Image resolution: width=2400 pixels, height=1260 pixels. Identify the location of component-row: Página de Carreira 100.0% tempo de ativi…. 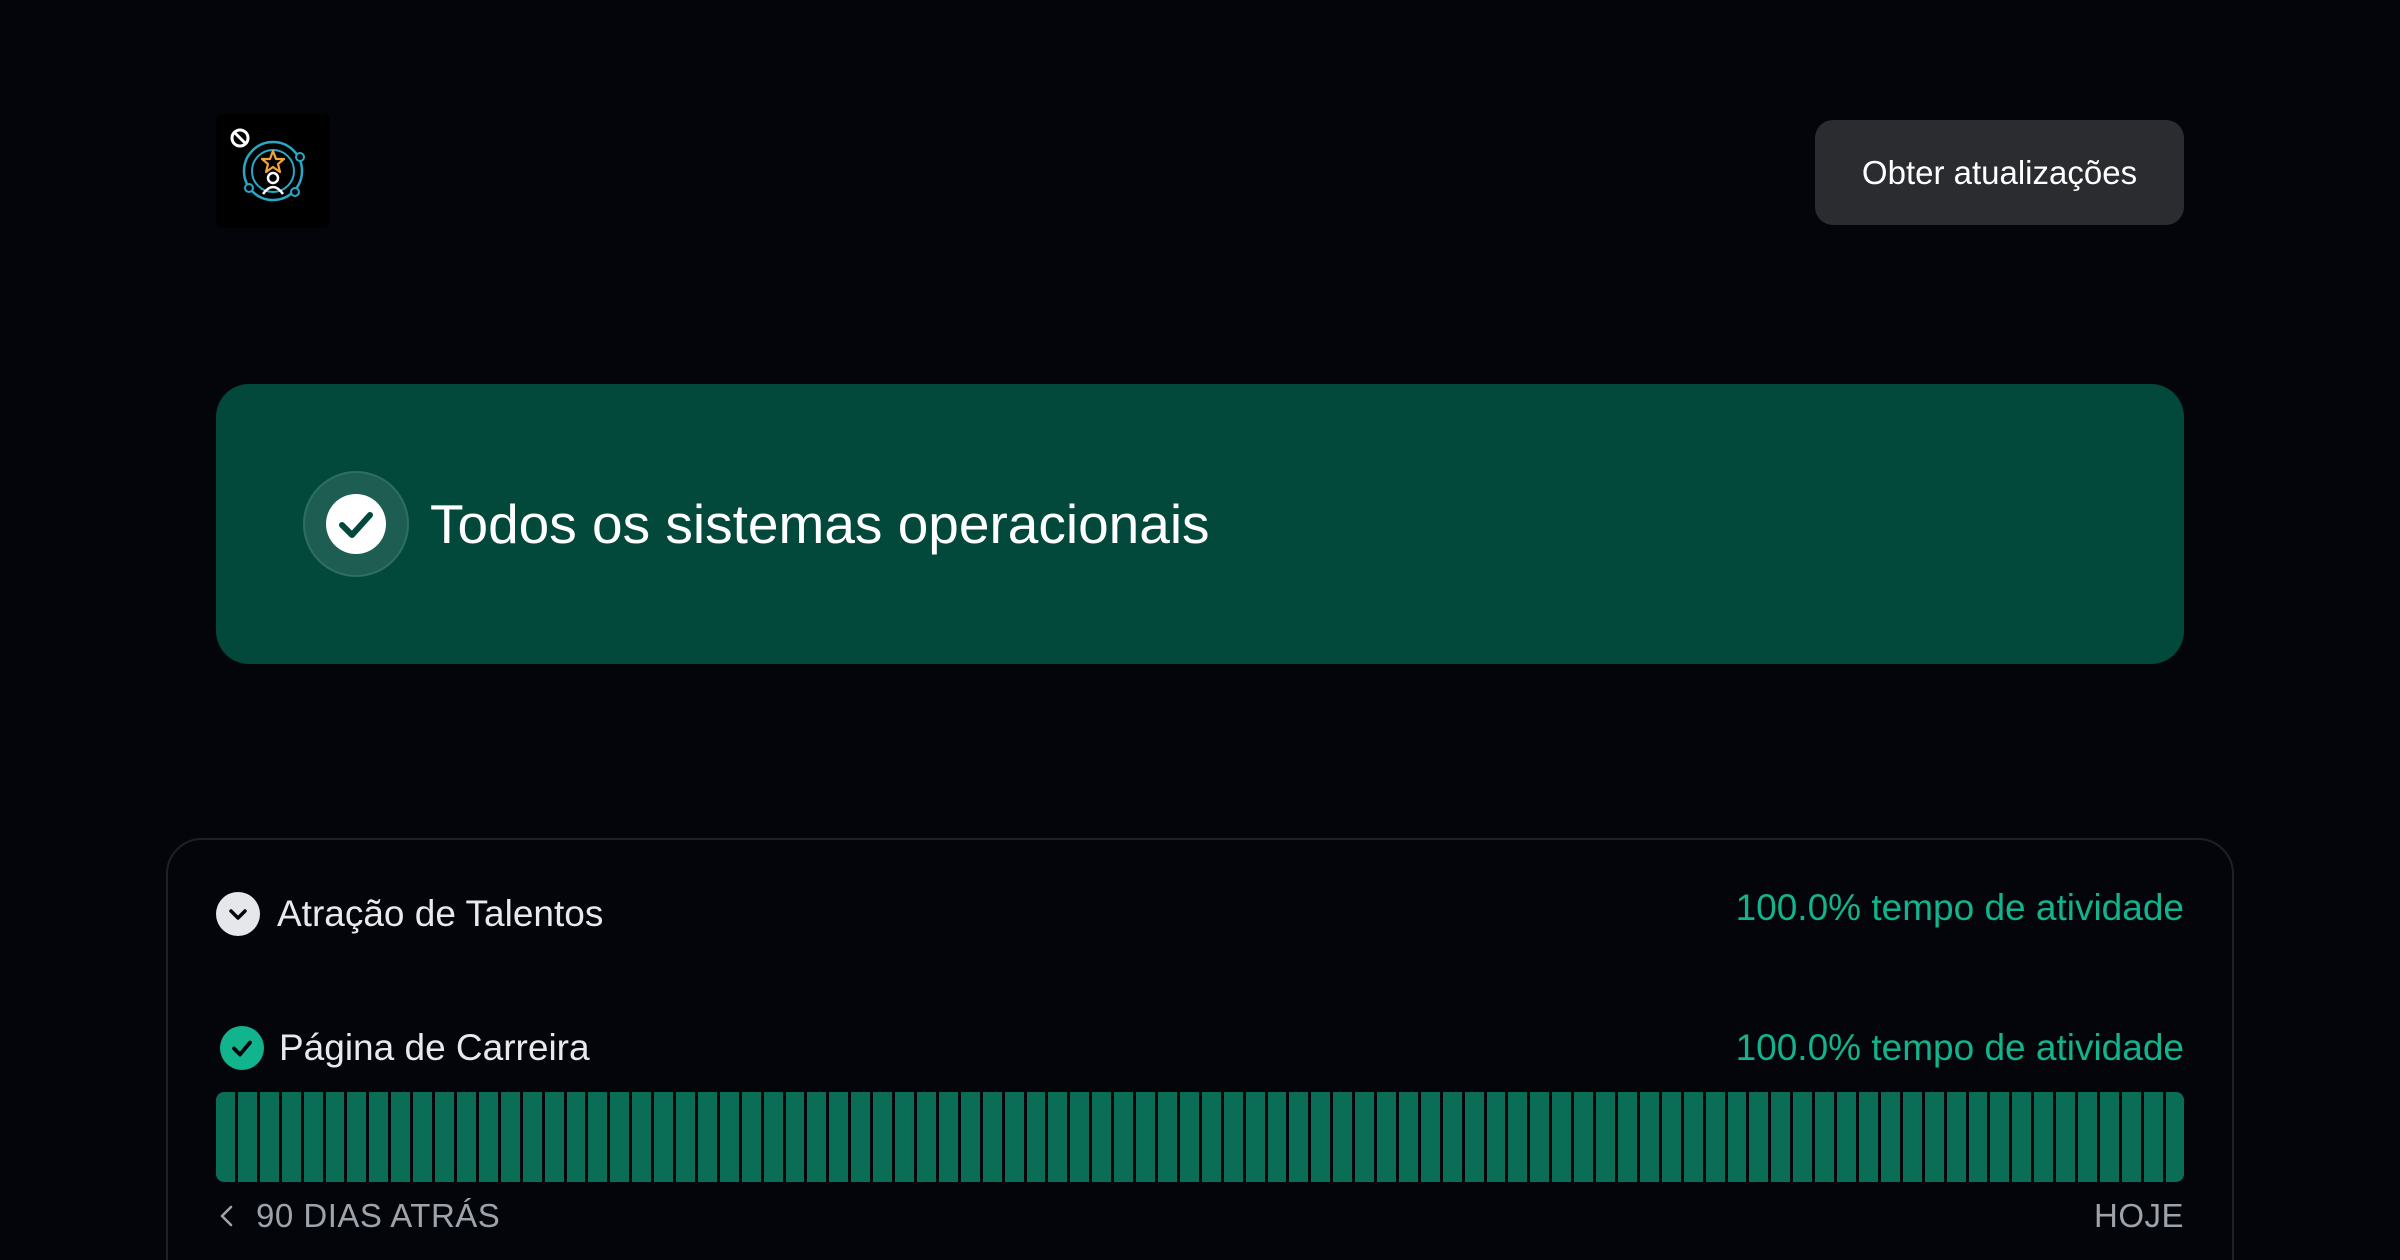
(1200, 1049).